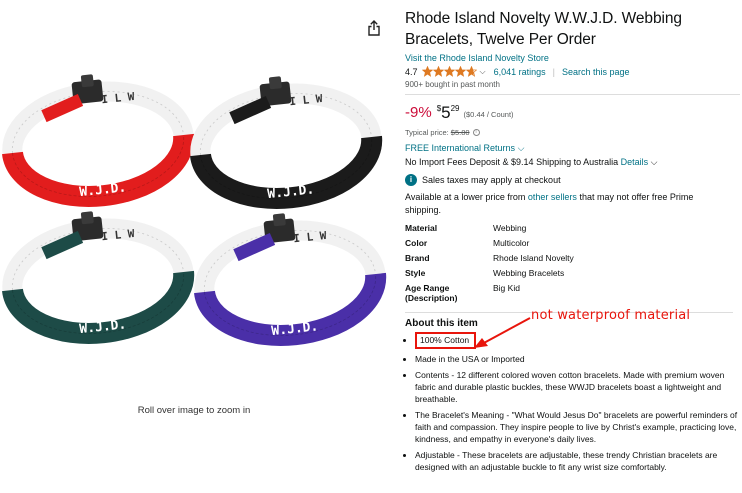 This screenshot has height=493, width=742. What do you see at coordinates (533, 258) in the screenshot?
I see `spec-value: Rhode Island Novelty` at bounding box center [533, 258].